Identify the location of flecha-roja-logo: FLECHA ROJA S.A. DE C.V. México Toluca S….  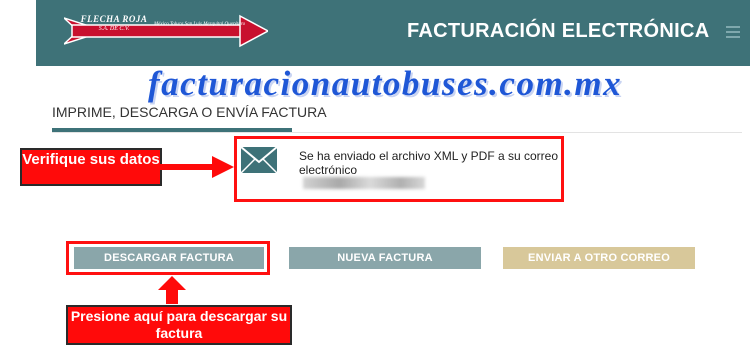
(166, 31).